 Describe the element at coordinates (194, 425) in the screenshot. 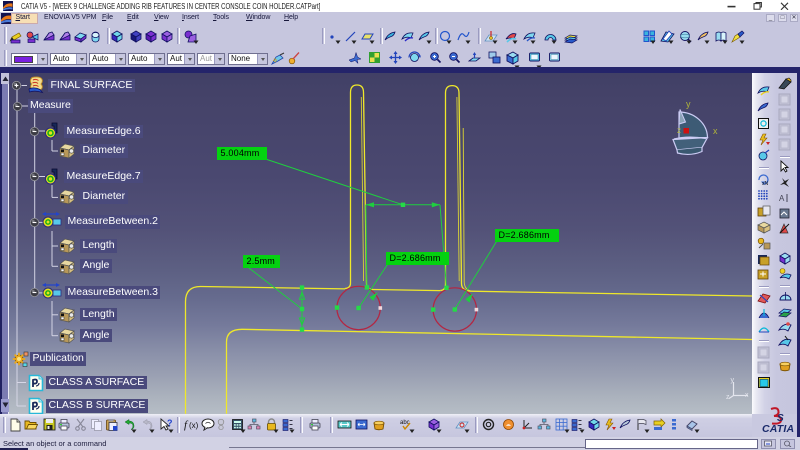

I see `svg-text: (x)` at that location.